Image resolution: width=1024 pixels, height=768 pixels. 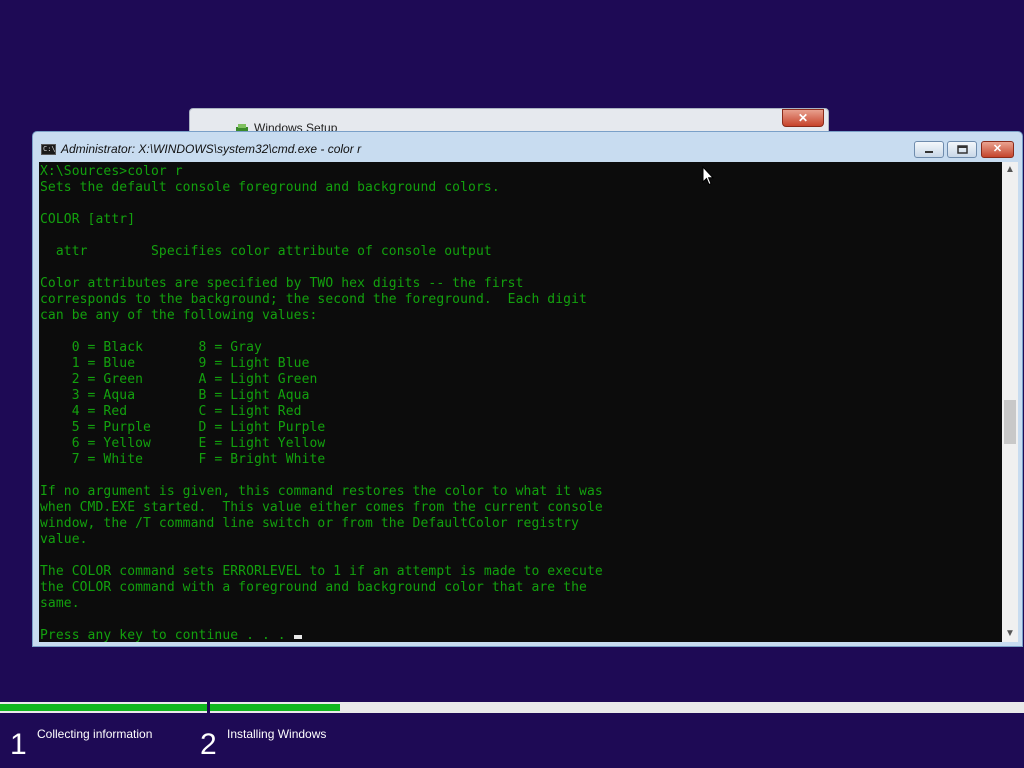 What do you see at coordinates (18, 744) in the screenshot?
I see `step-number: 1` at bounding box center [18, 744].